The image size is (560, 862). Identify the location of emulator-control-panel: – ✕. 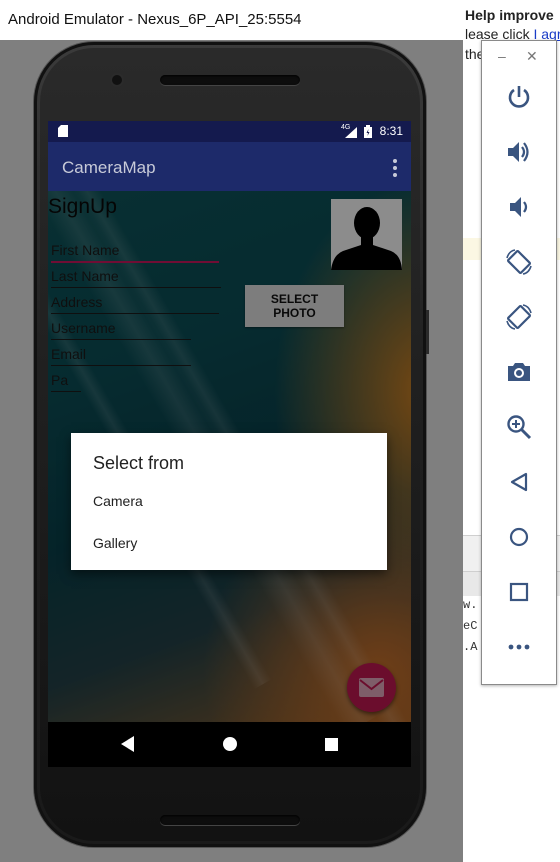
(519, 362).